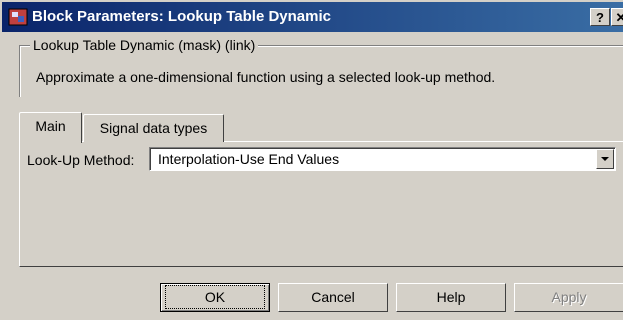  I want to click on ok-label: OK, so click(215, 297).